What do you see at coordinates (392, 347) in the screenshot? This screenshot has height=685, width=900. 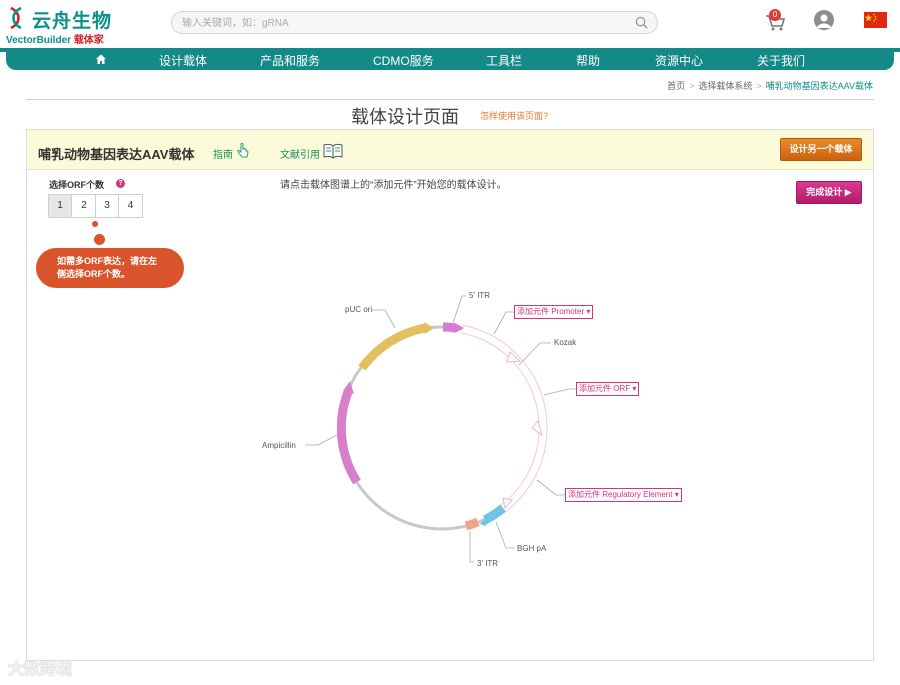 I see `puc-ori-feature` at bounding box center [392, 347].